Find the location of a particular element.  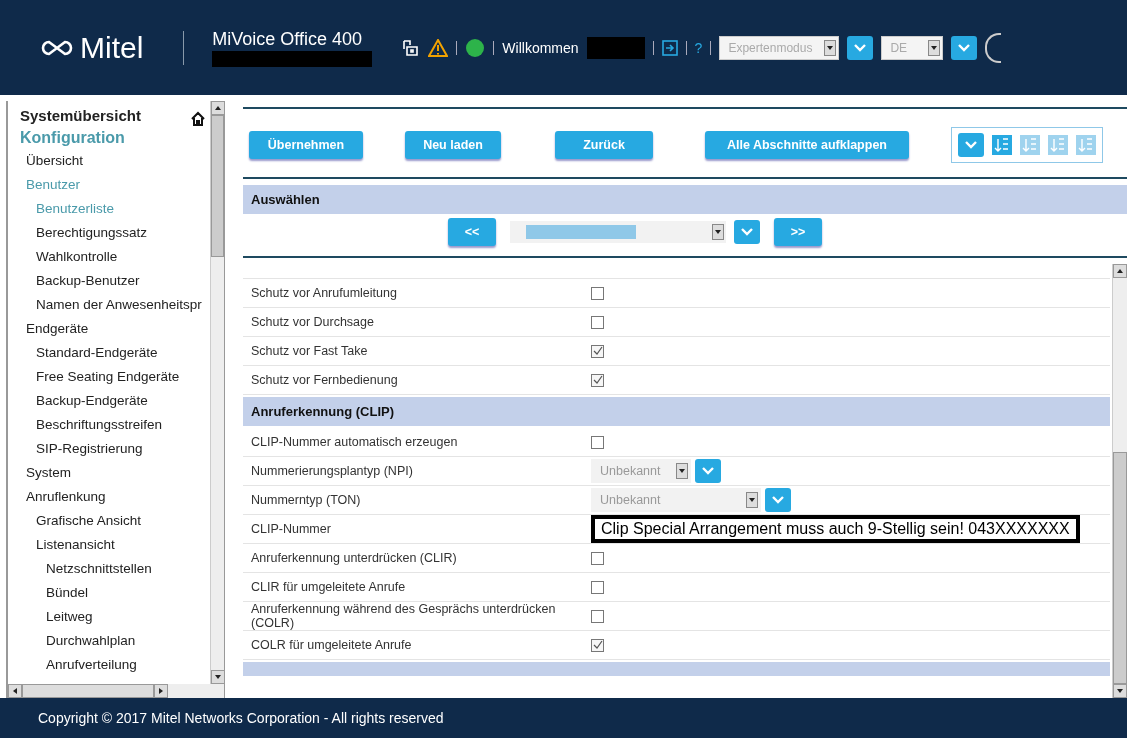

sidebar-item: Netzschnittstellen is located at coordinates (115, 569).